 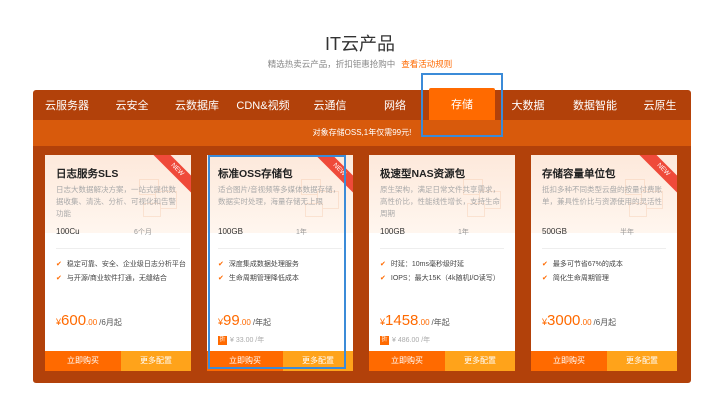 What do you see at coordinates (116, 201) in the screenshot?
I see `card-description: 日志大数据解决方案，一站式提供数据收集、清洗、分析、可视化和告警功能` at bounding box center [116, 201].